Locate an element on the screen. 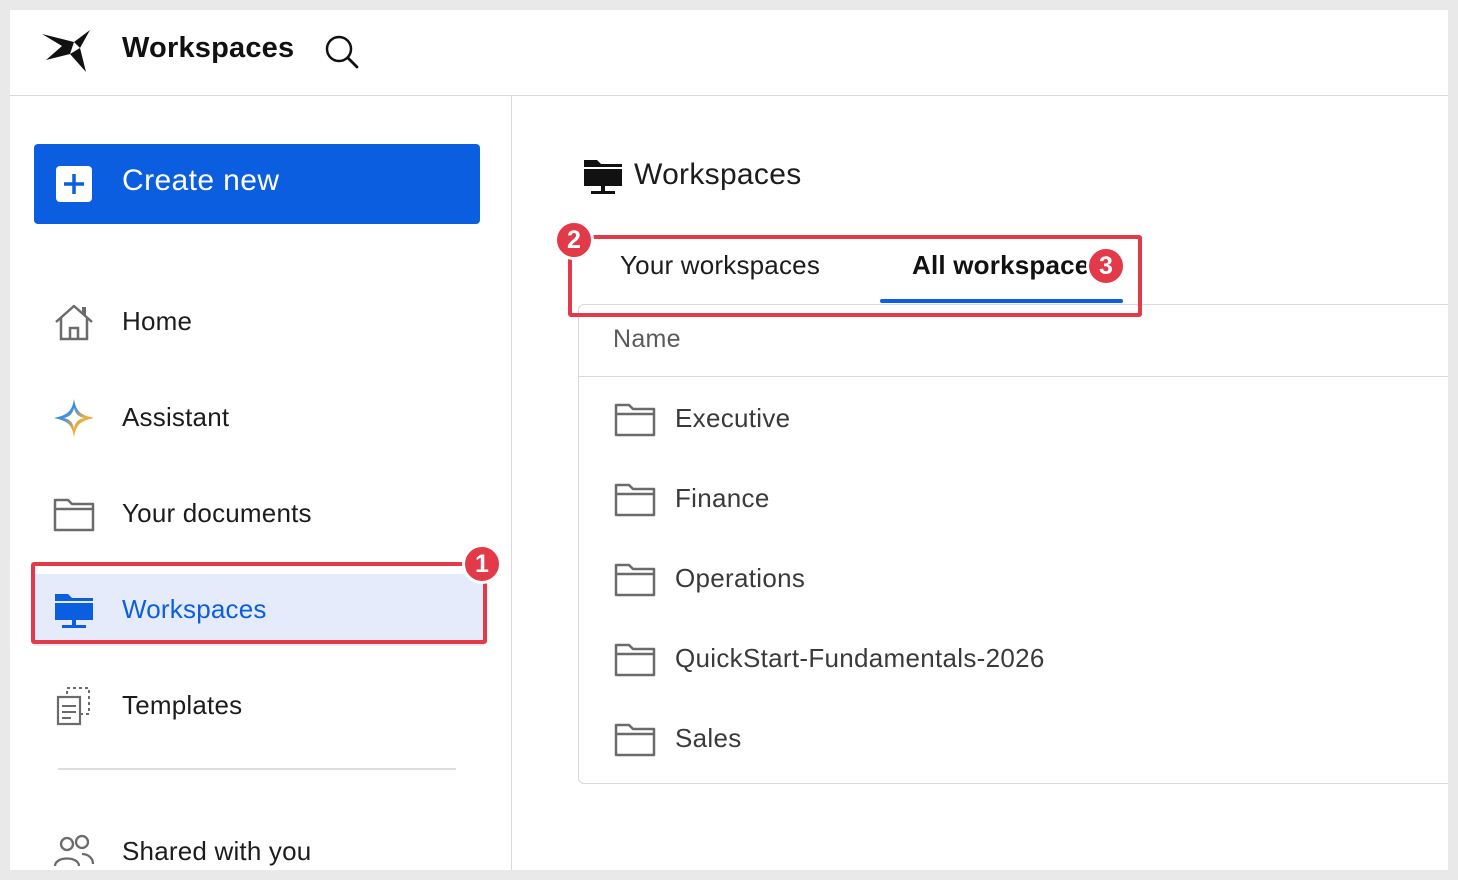 This screenshot has width=1458, height=880. sidebar-item-workspaces: Workspaces is located at coordinates (259, 610).